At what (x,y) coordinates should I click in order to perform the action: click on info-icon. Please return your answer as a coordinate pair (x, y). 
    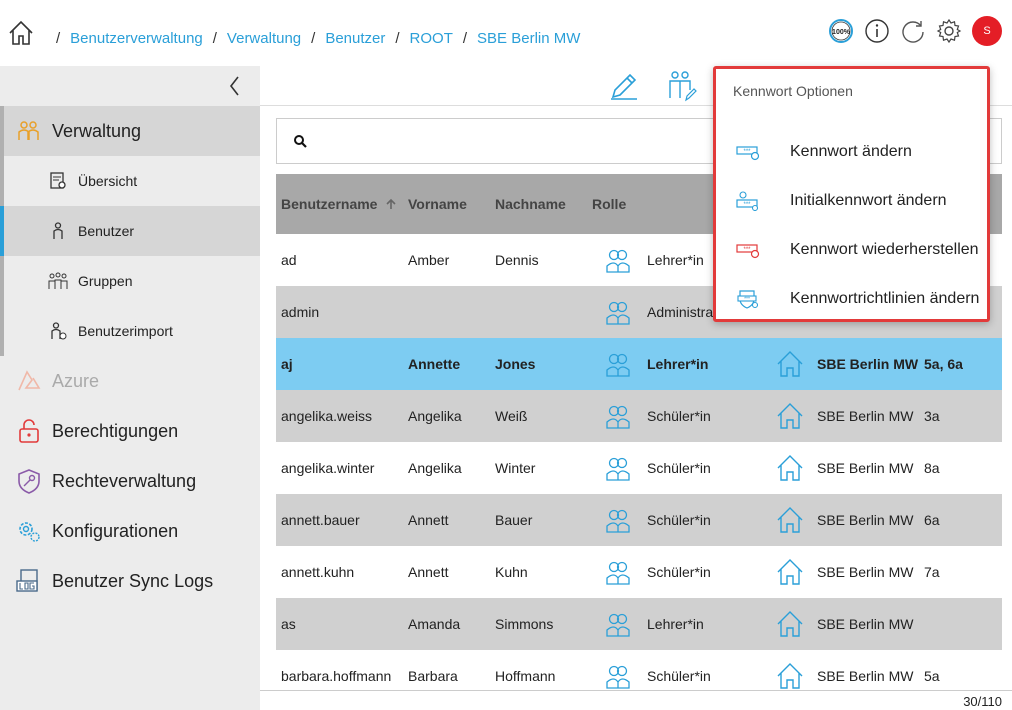
    Looking at the image, I should click on (877, 31).